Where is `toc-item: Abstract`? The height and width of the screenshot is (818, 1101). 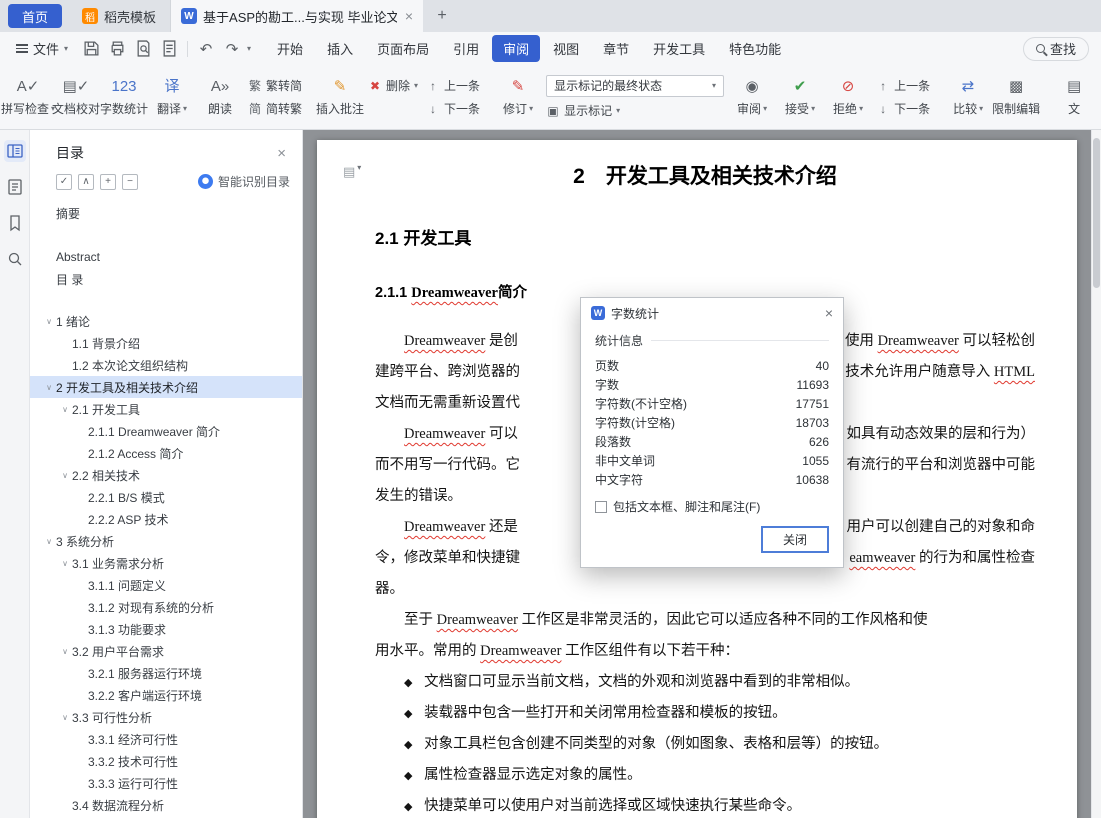
toc-item: Abstract is located at coordinates (166, 257).